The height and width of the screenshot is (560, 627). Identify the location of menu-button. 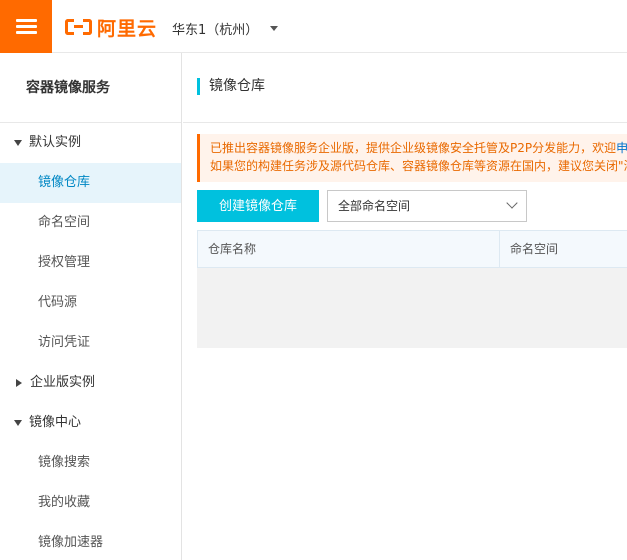
(26, 26).